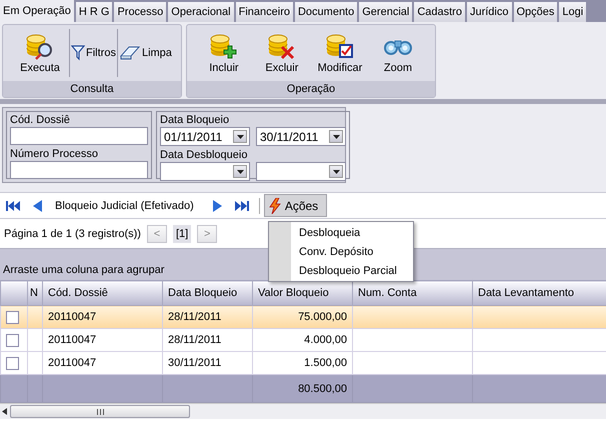  Describe the element at coordinates (37, 11) in the screenshot. I see `tab: Em Operação` at that location.